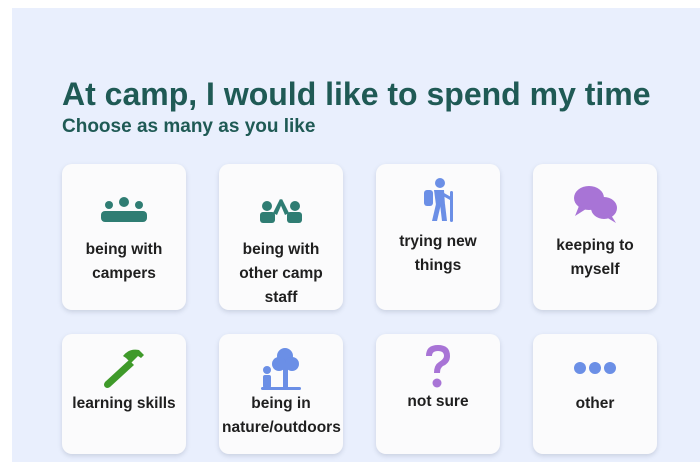  I want to click on hammer-icon, so click(124, 368).